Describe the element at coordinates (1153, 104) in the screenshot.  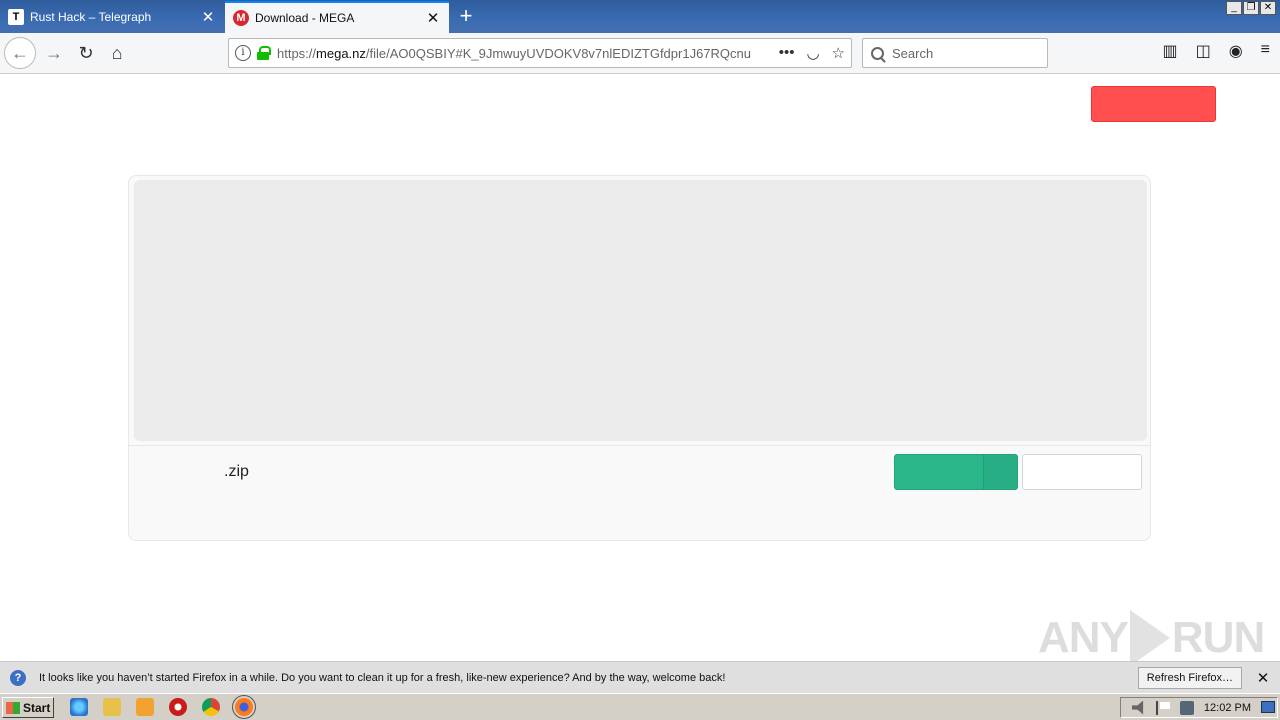
I see `red-header-button` at that location.